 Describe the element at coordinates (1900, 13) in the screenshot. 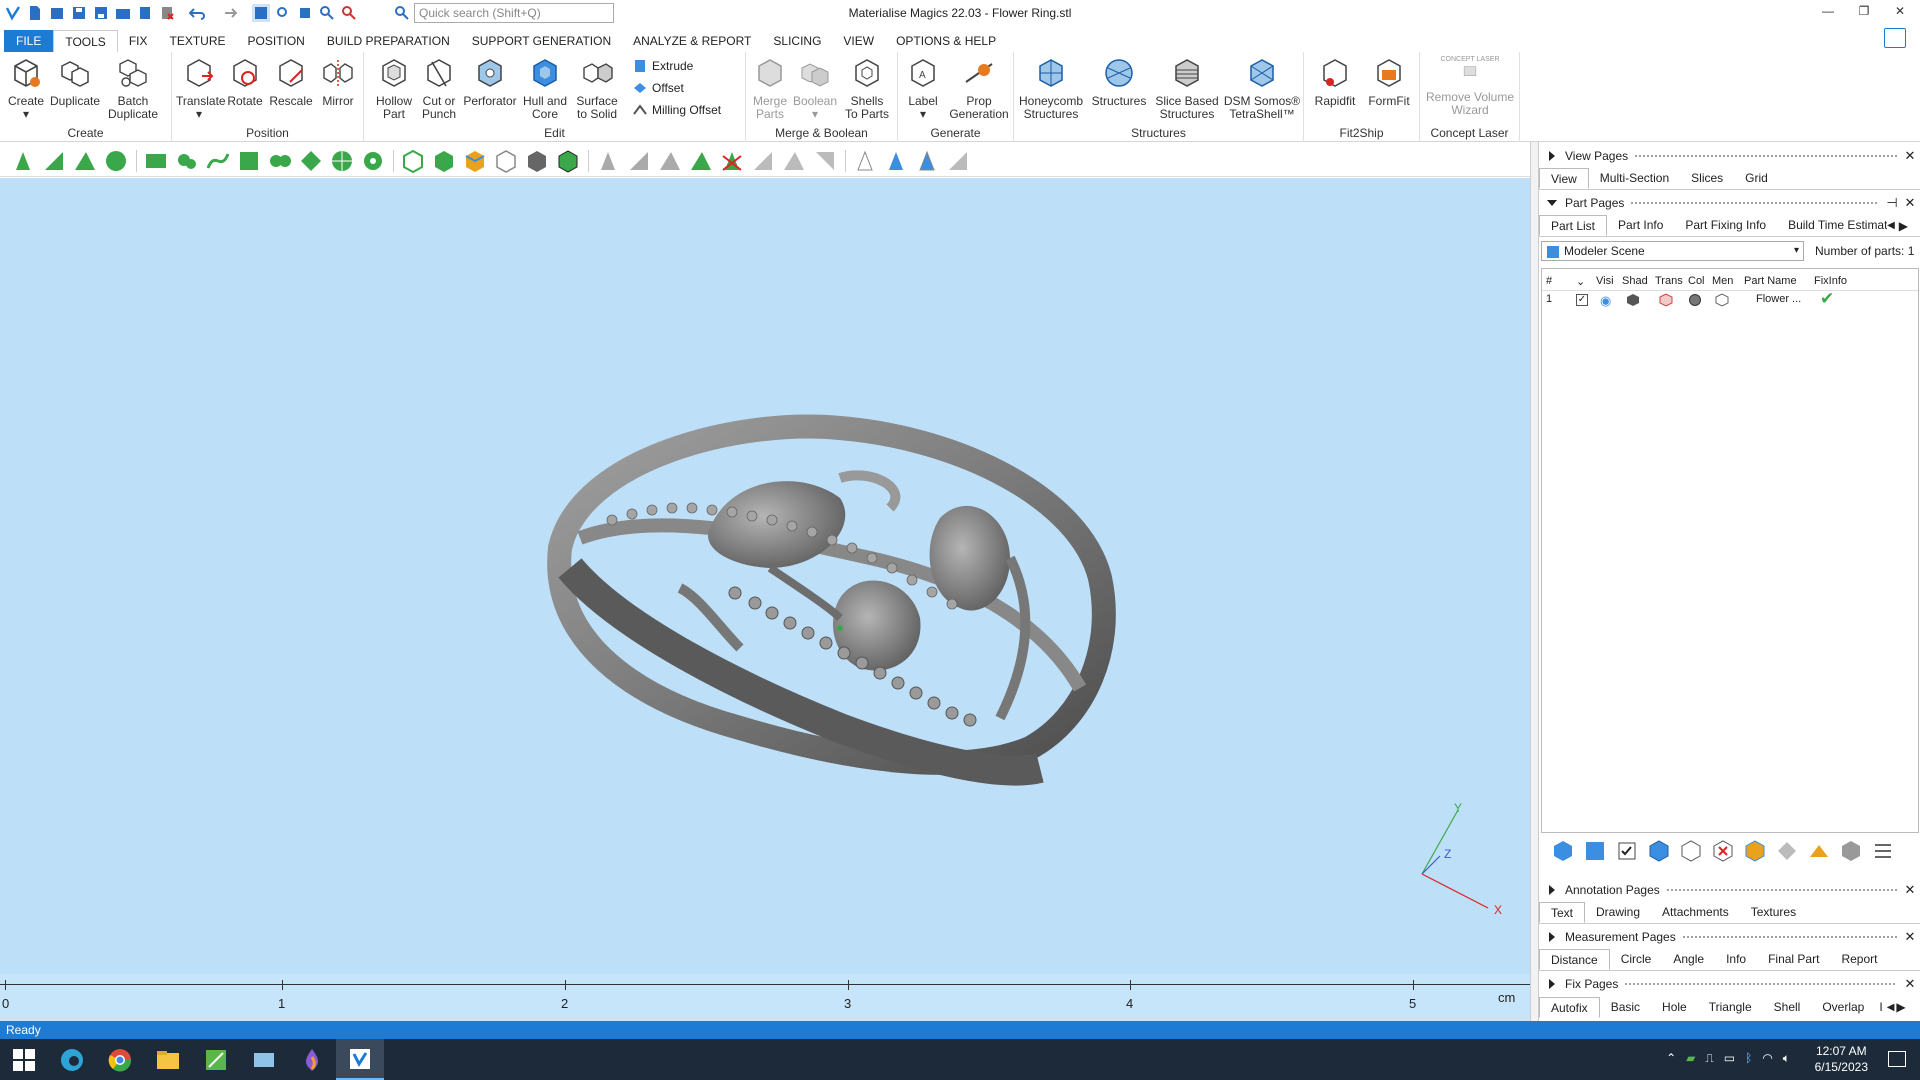

I see `close-window-button: ✕` at that location.